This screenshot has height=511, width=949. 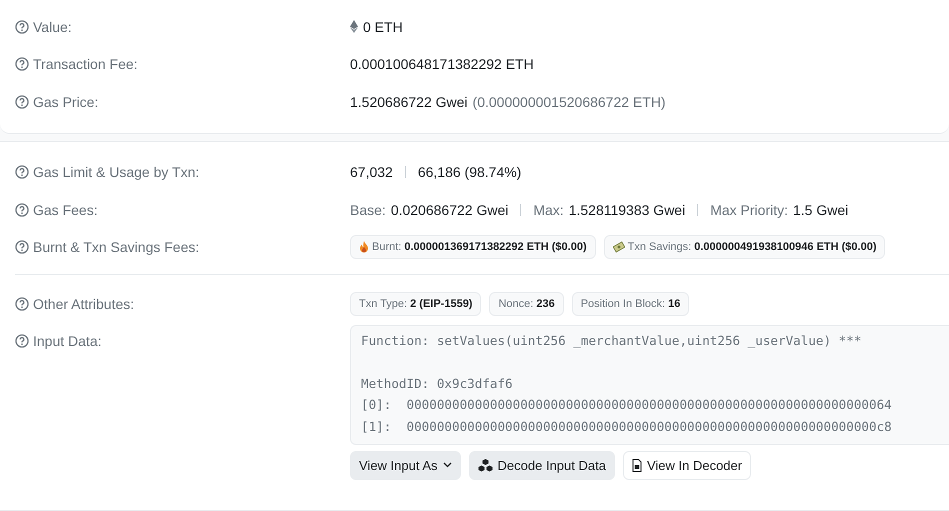 What do you see at coordinates (405, 465) in the screenshot?
I see `view-input-dropdown: View Input As` at bounding box center [405, 465].